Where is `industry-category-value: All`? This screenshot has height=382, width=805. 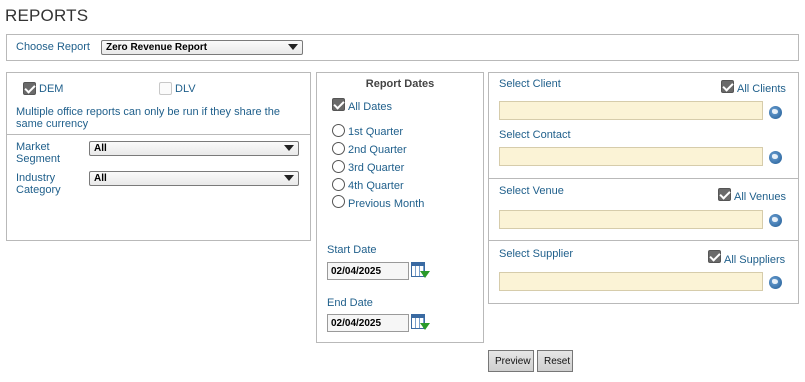 industry-category-value: All is located at coordinates (100, 178).